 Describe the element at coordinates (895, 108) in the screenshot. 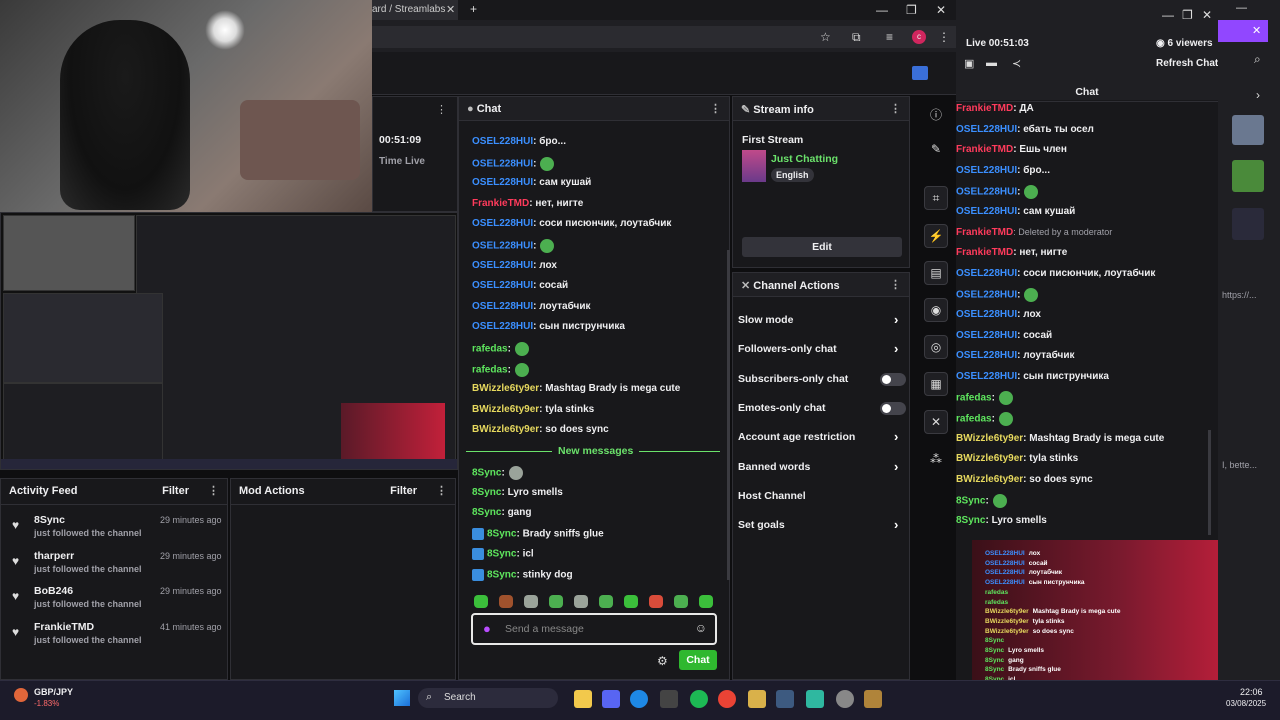

I see `stream-info-kebab-icon: ⋮` at that location.